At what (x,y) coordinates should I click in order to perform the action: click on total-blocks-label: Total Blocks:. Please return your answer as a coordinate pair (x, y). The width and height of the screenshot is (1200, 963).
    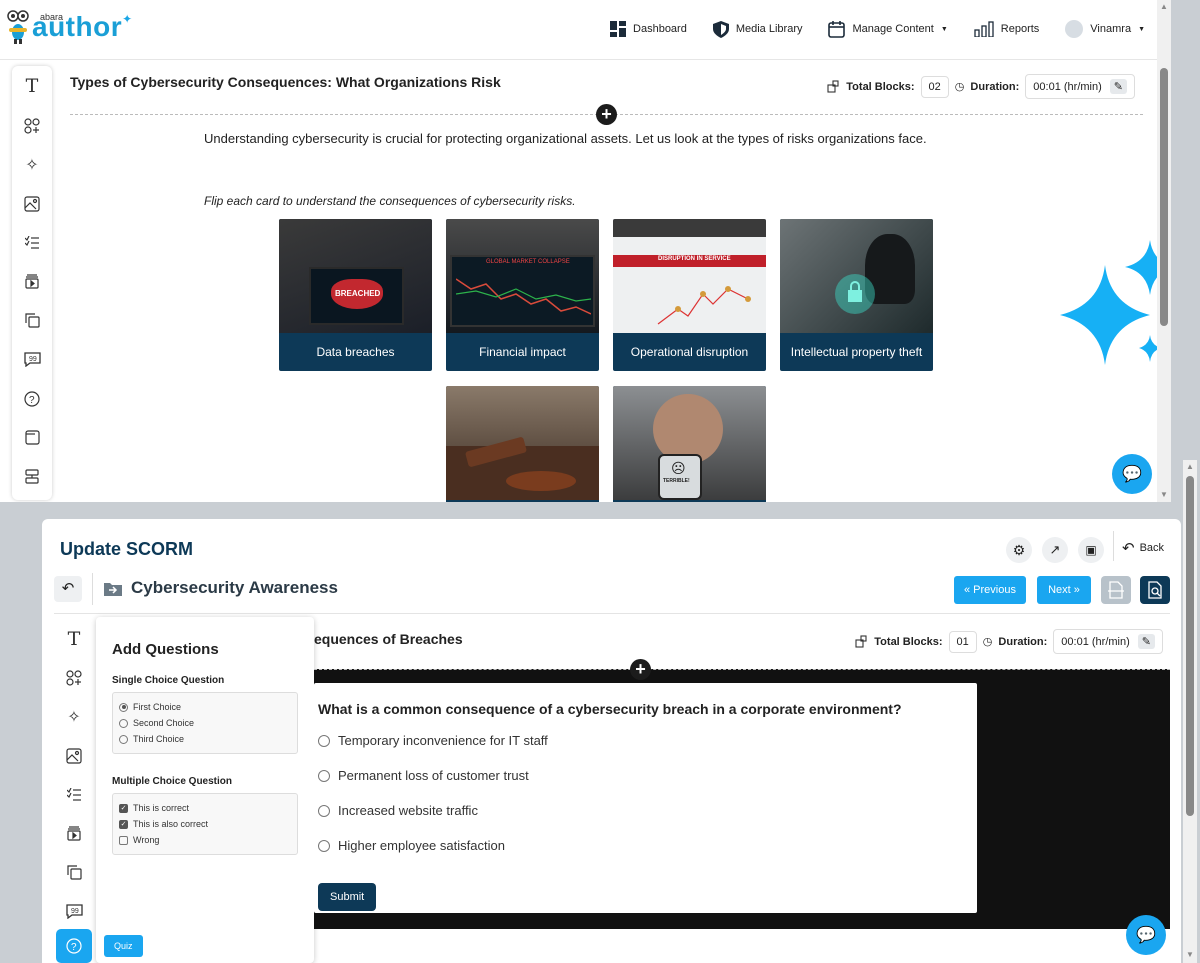
    Looking at the image, I should click on (880, 86).